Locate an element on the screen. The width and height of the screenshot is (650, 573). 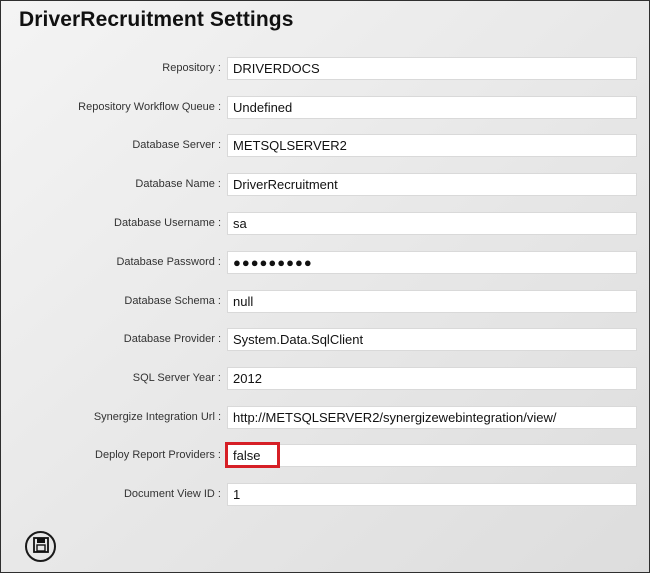
sql-server-year-label: SQL Server Year : is located at coordinates (176, 378).